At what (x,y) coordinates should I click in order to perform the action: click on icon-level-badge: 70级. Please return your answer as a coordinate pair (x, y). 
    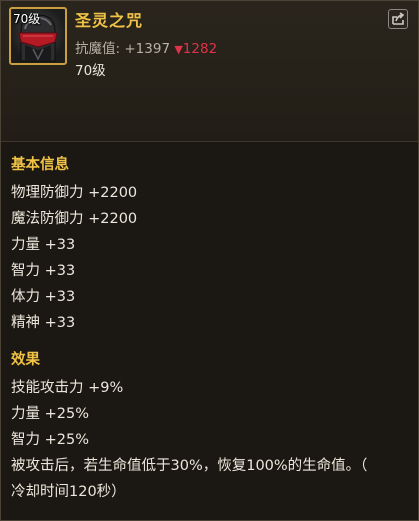
    Looking at the image, I should click on (27, 19).